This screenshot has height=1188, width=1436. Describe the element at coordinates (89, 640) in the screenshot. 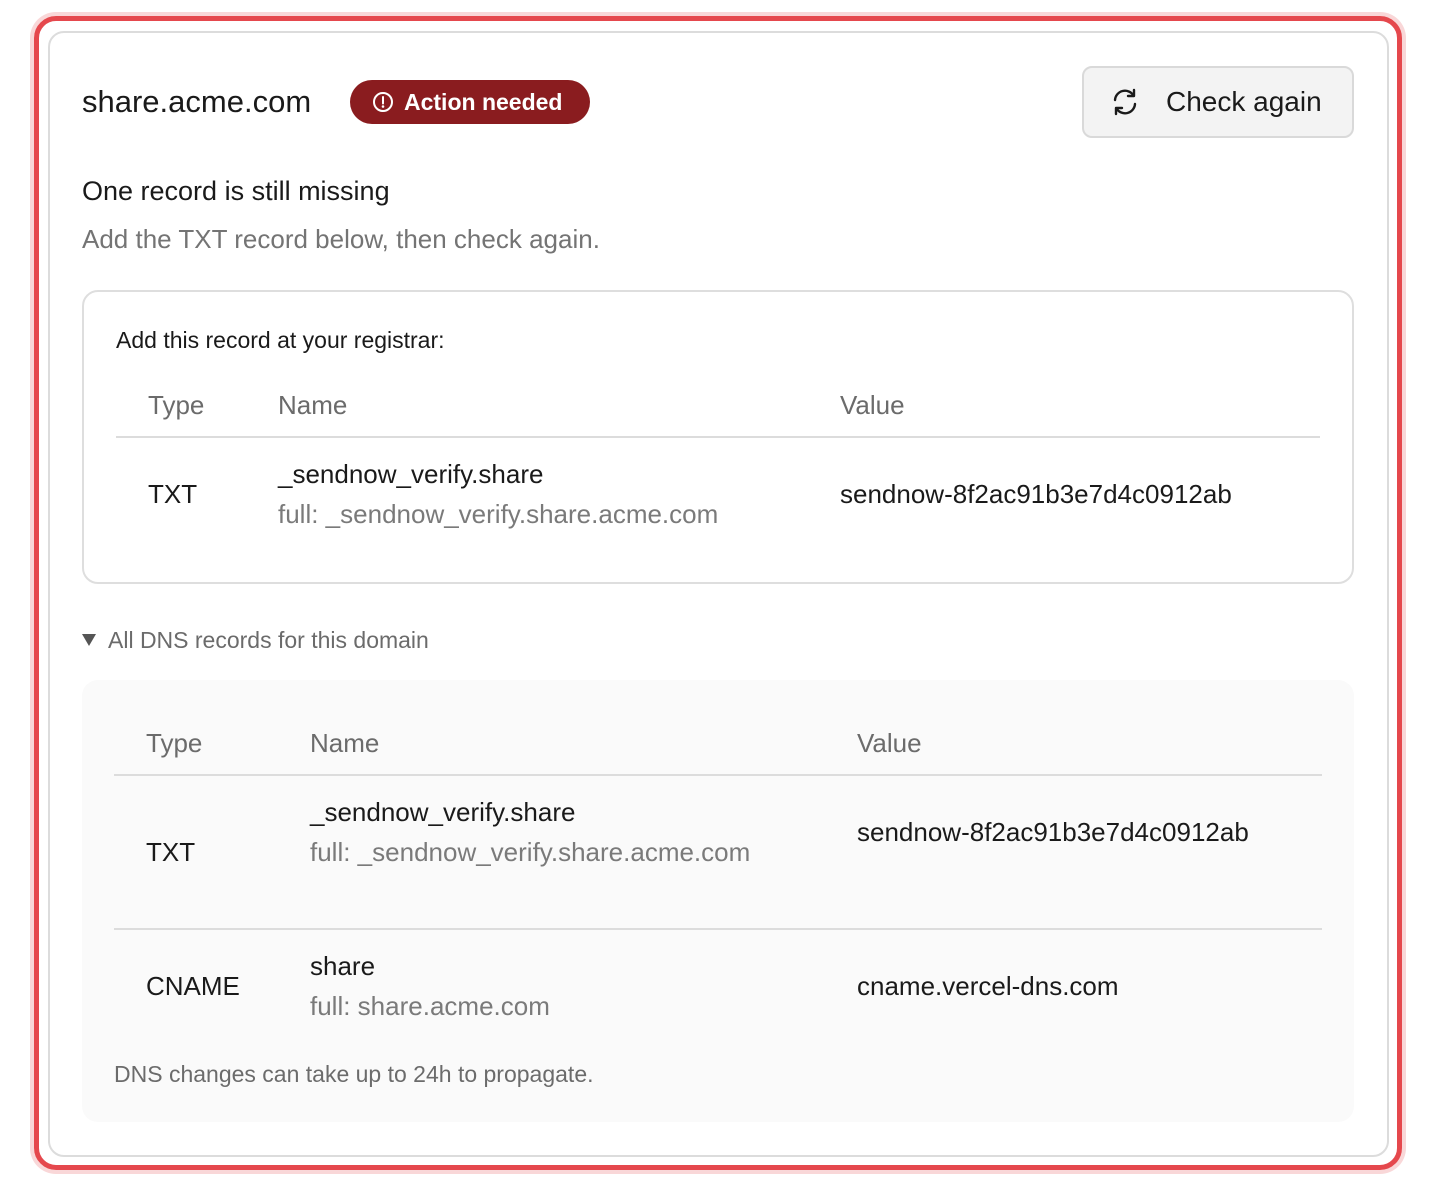

I see `triangle-down-icon` at that location.